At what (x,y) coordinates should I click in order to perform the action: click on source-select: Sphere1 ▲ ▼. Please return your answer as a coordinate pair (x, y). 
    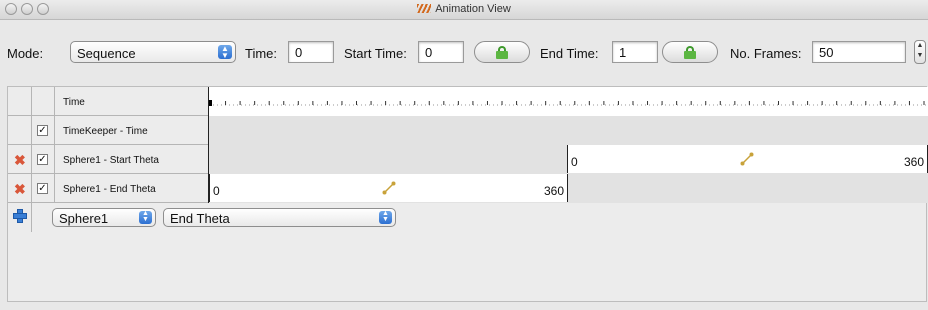
    Looking at the image, I should click on (104, 217).